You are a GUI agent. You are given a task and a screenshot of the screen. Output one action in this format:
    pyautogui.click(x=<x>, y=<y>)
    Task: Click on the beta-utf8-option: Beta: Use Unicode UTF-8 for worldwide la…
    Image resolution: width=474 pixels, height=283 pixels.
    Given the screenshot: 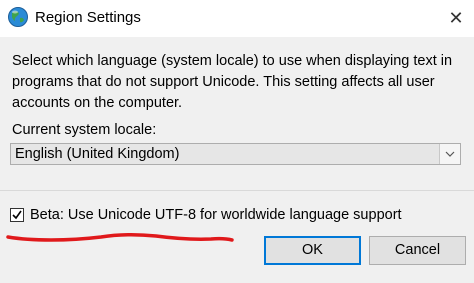 What is the action you would take?
    pyautogui.click(x=206, y=215)
    